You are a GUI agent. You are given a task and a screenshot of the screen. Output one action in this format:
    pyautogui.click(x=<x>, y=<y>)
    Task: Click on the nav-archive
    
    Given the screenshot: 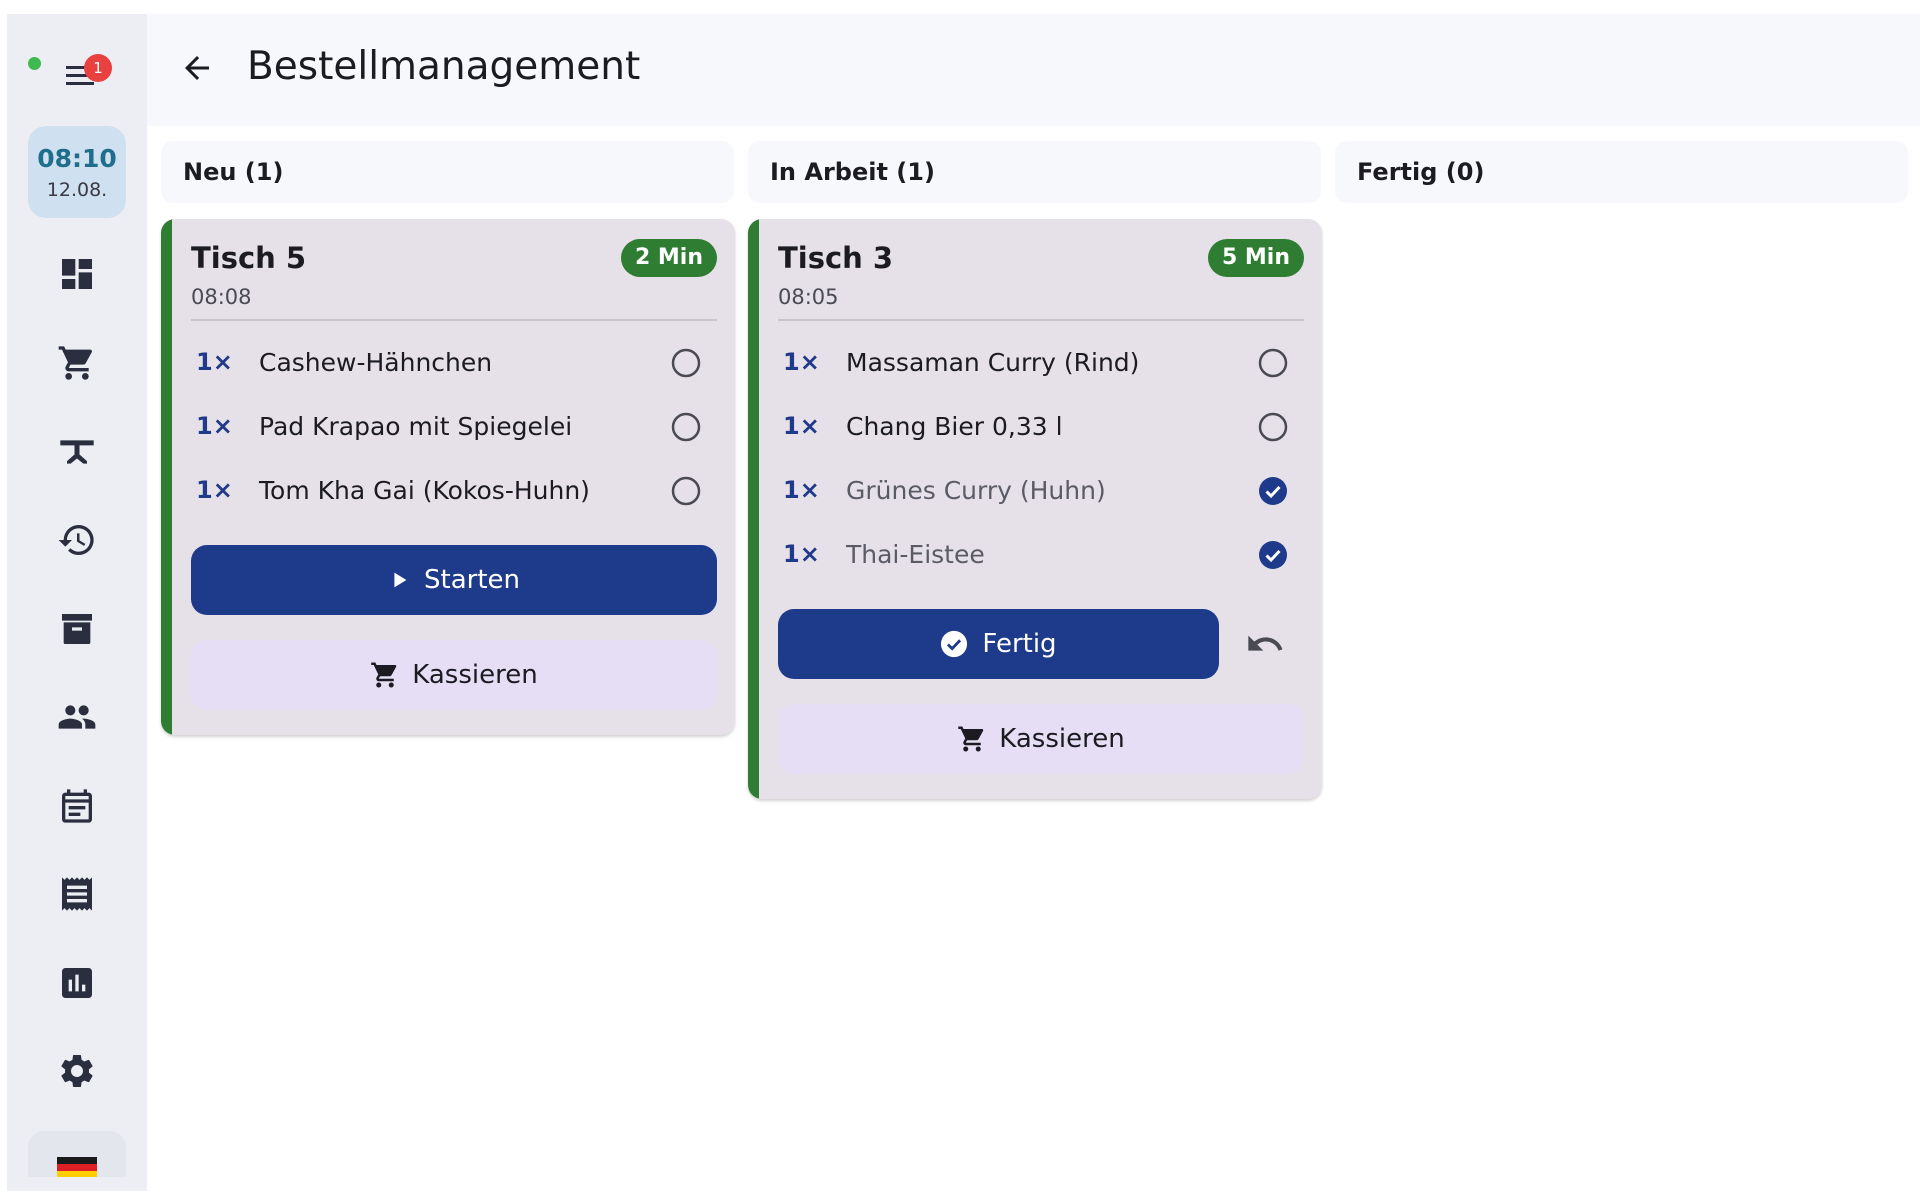 What is the action you would take?
    pyautogui.click(x=77, y=629)
    